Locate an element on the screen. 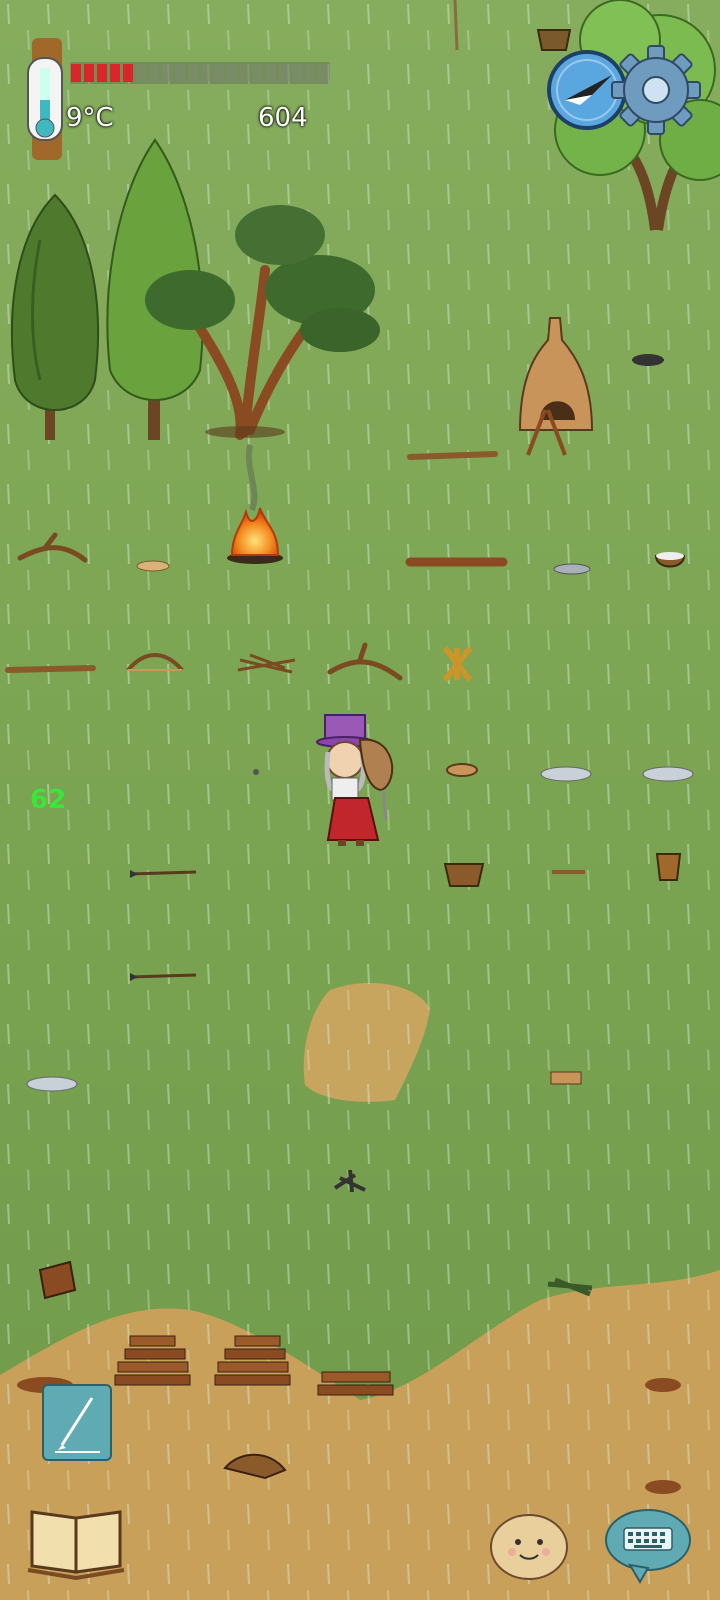 The width and height of the screenshot is (720, 1600). woven-basket is located at coordinates (464, 875).